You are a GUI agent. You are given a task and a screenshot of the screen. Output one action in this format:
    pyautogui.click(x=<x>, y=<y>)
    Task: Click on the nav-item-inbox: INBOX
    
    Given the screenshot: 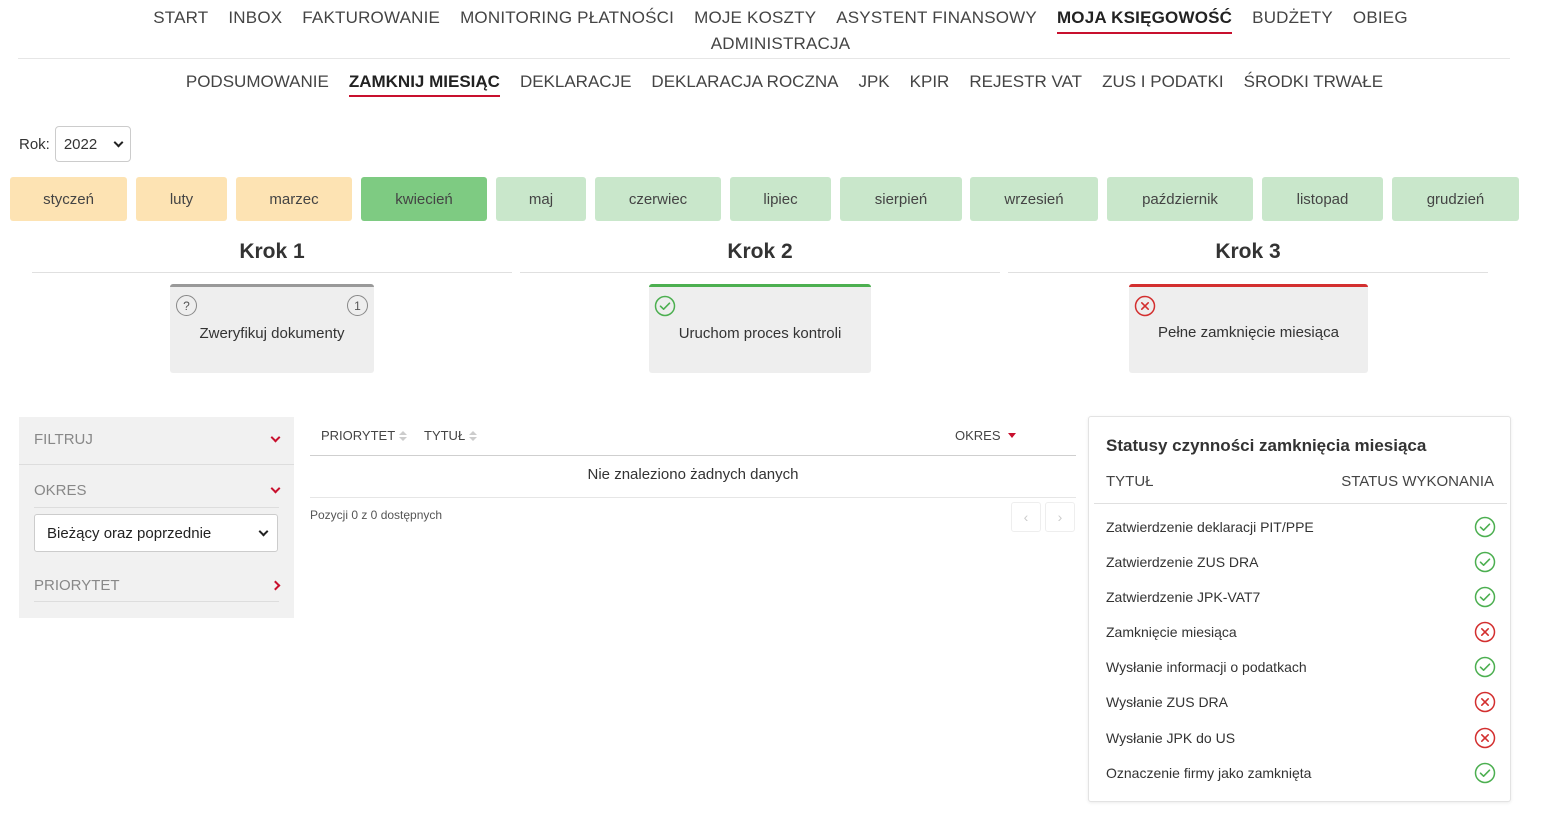 What is the action you would take?
    pyautogui.click(x=255, y=21)
    